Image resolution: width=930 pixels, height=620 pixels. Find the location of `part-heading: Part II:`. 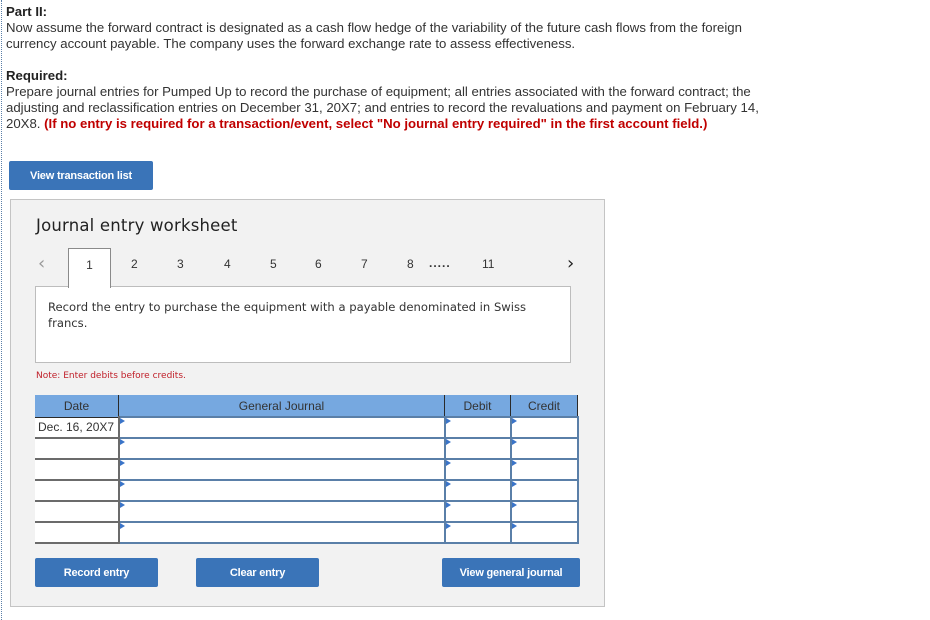

part-heading: Part II: is located at coordinates (27, 11).